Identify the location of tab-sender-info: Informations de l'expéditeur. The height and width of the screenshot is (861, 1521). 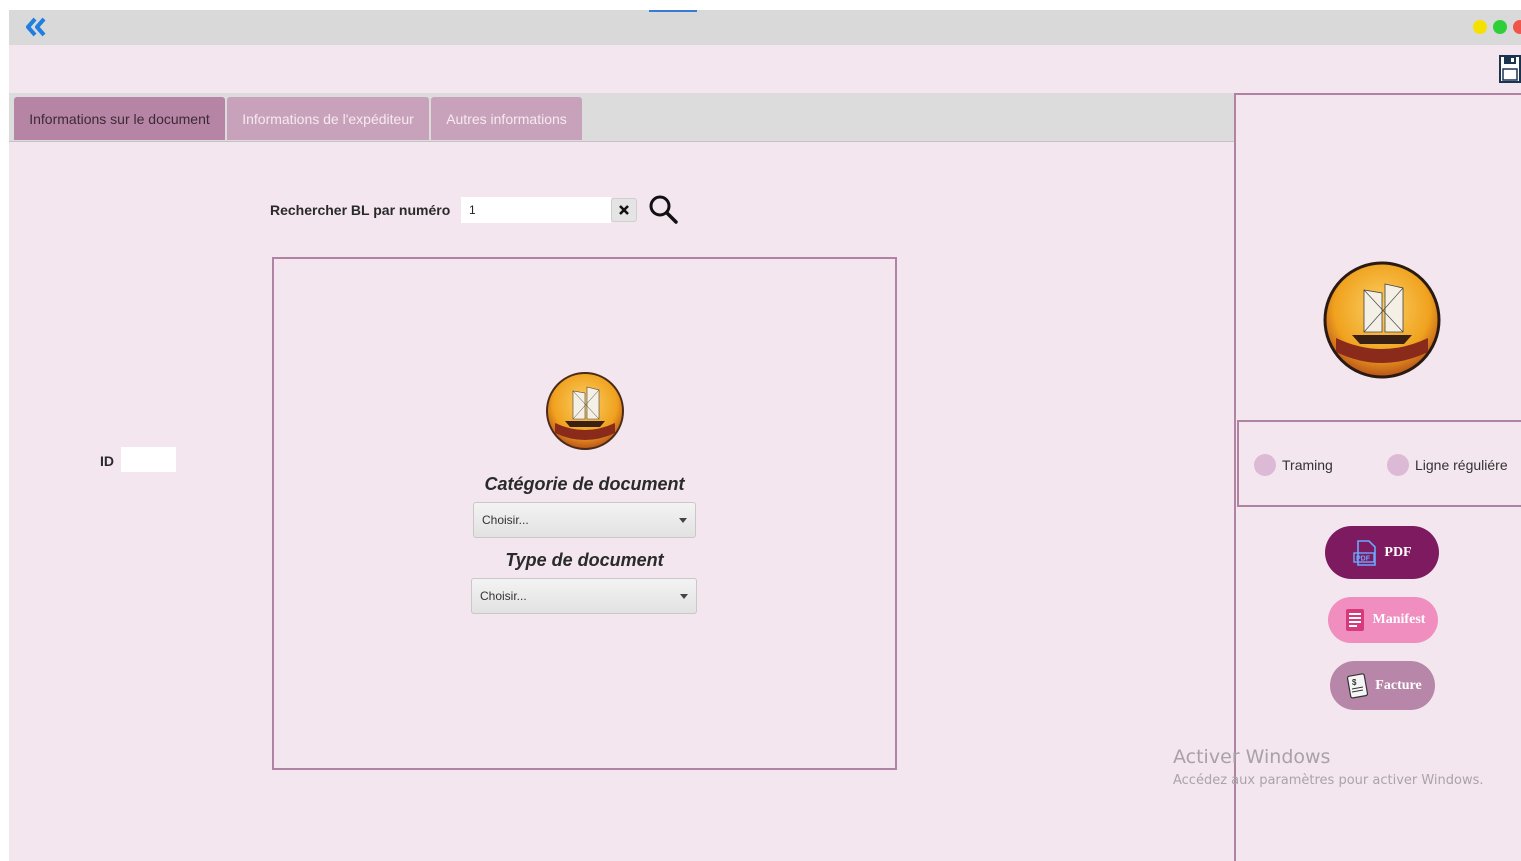
(328, 118).